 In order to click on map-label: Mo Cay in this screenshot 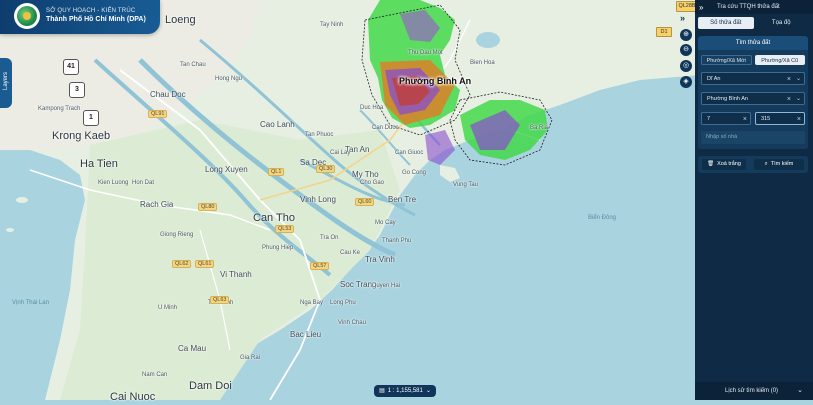, I will do `click(385, 223)`.